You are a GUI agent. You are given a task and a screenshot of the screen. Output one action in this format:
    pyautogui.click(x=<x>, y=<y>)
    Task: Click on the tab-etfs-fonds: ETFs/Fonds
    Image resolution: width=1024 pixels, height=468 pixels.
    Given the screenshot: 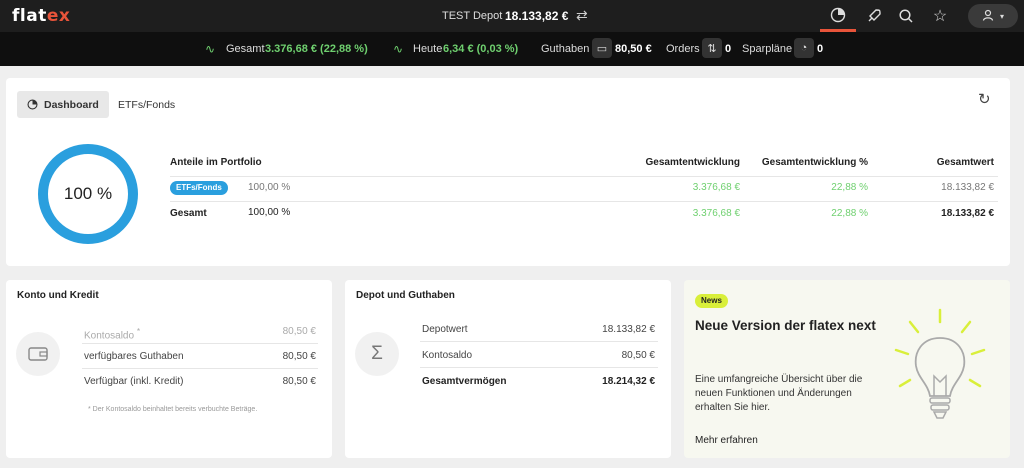 What is the action you would take?
    pyautogui.click(x=146, y=104)
    